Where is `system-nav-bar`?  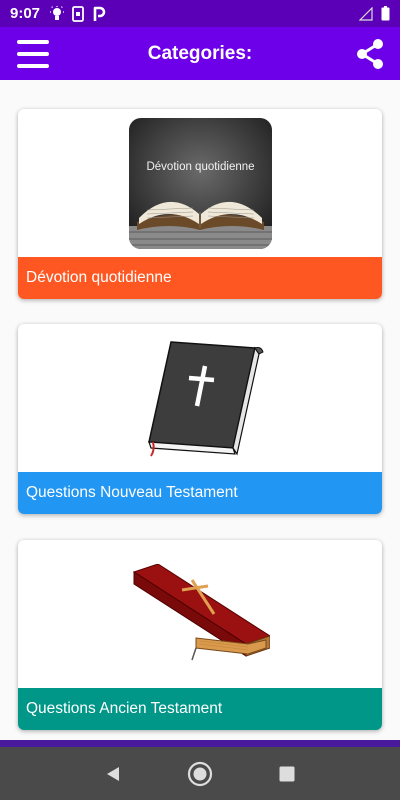
system-nav-bar is located at coordinates (200, 773).